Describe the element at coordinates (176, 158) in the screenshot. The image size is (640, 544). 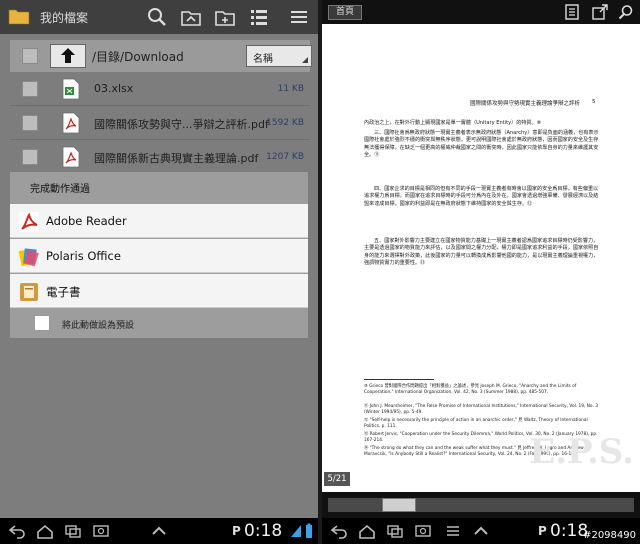
I see `file-name: 國際關係新古典現實主義理論.pdf` at that location.